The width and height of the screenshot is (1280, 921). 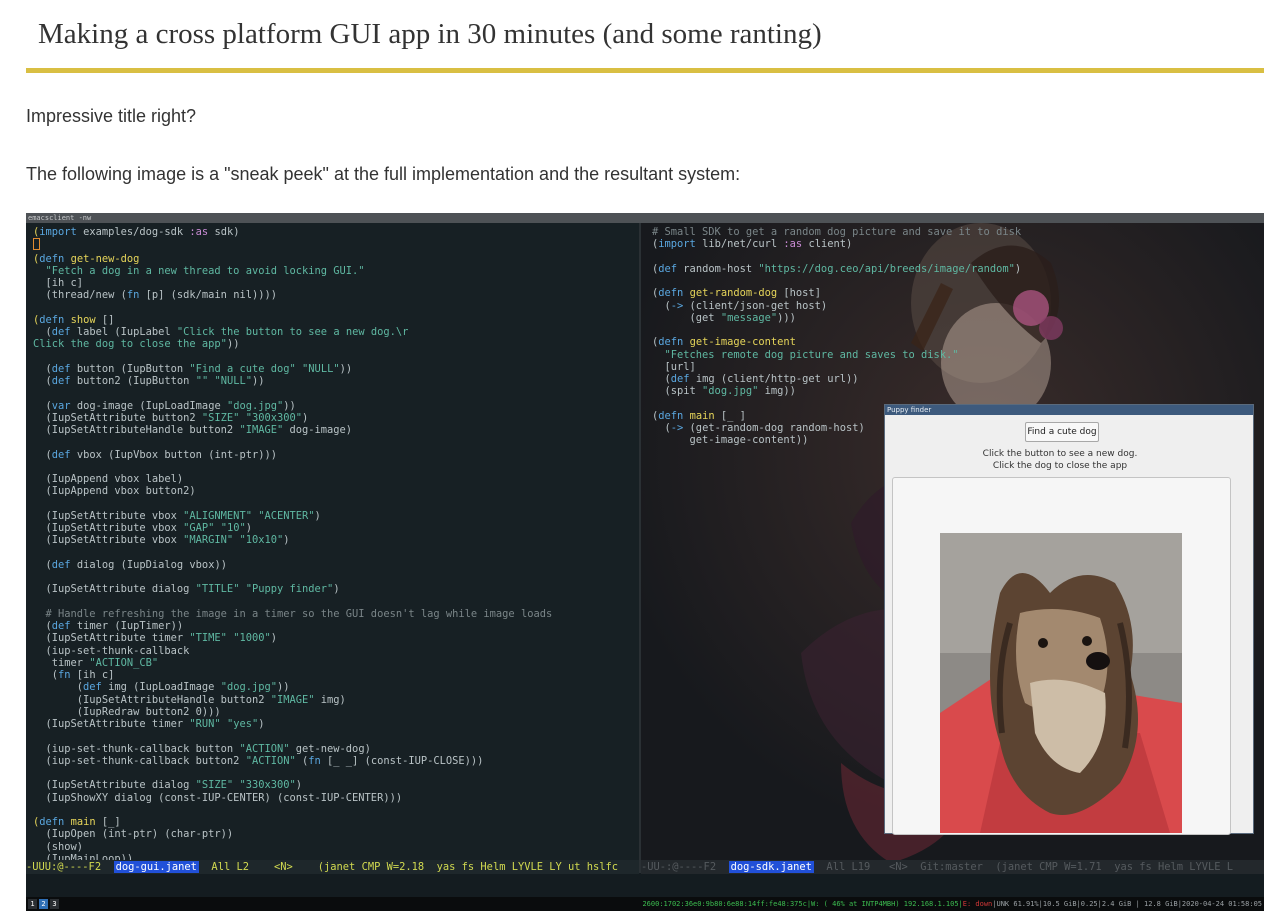 I want to click on dog-image-button, so click(x=1061, y=656).